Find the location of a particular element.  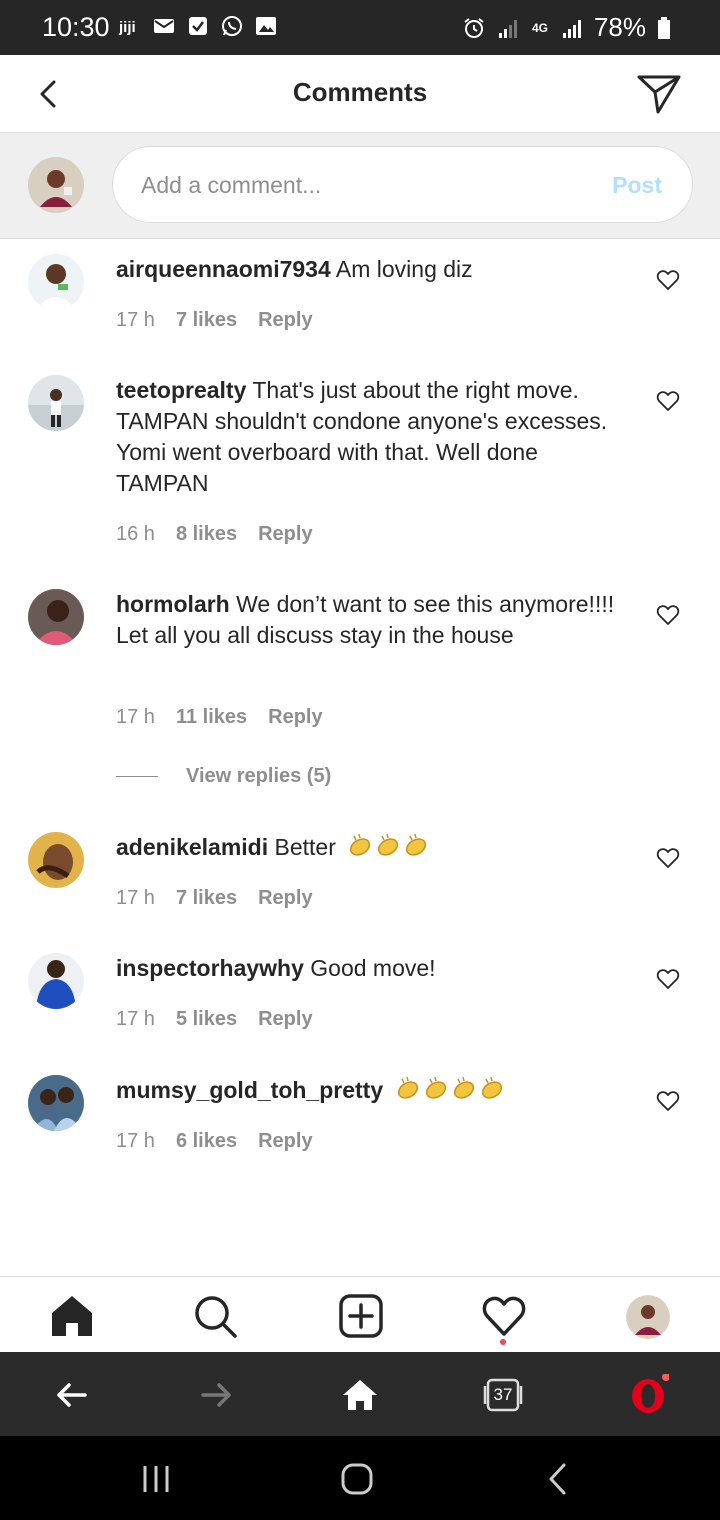

search-icon is located at coordinates (215, 1316).